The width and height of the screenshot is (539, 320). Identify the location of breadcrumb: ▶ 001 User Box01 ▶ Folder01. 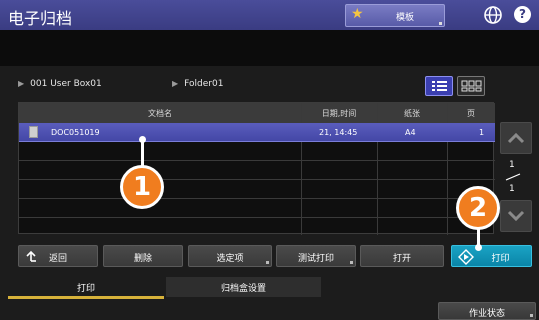
(269, 84).